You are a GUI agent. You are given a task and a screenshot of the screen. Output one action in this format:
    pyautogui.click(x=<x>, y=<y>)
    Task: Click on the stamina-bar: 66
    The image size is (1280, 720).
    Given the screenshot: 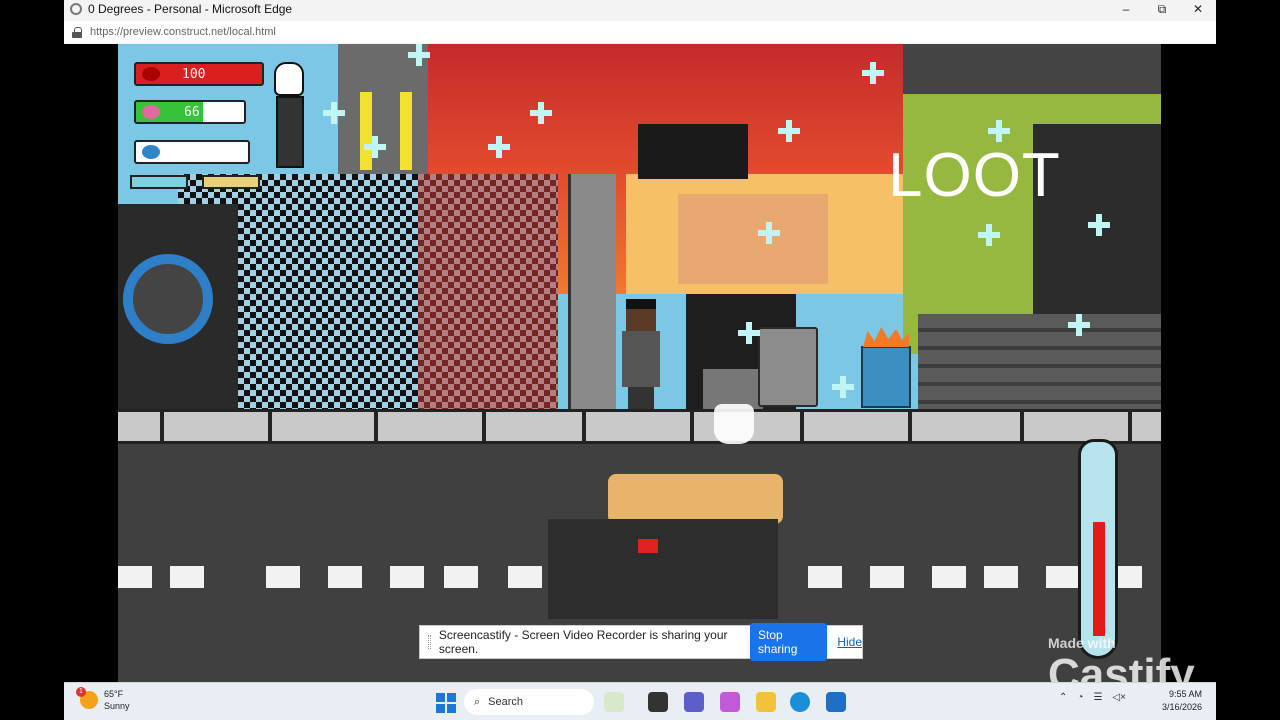 What is the action you would take?
    pyautogui.click(x=190, y=112)
    